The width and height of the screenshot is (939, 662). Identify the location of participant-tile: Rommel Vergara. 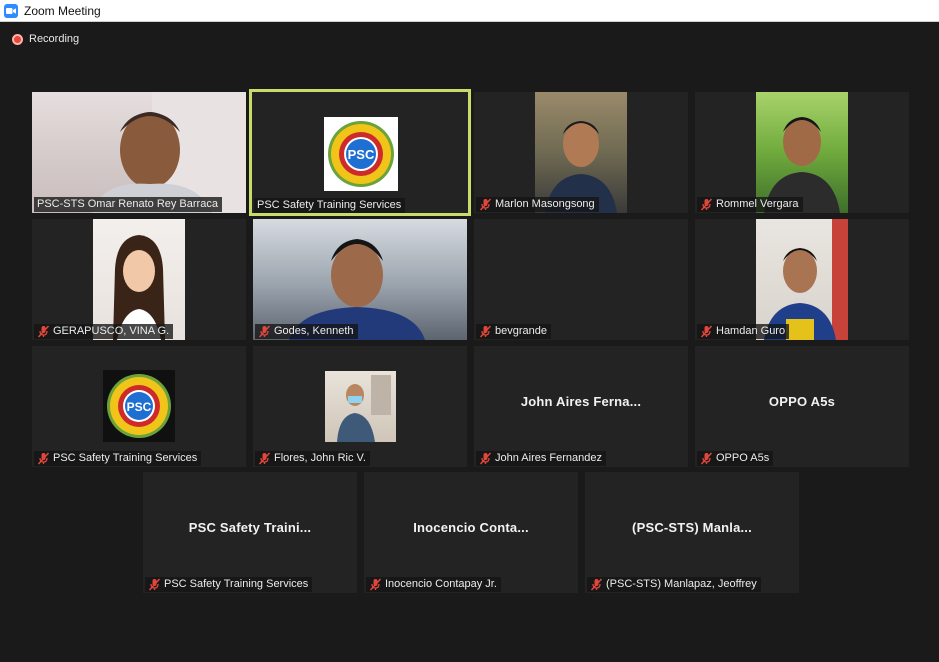
(802, 152).